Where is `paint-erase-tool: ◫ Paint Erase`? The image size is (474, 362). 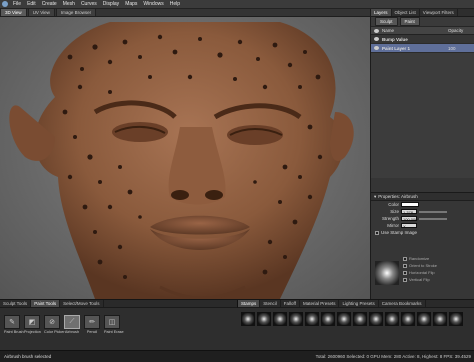
paint-erase-tool: ◫ Paint Erase is located at coordinates (114, 324).